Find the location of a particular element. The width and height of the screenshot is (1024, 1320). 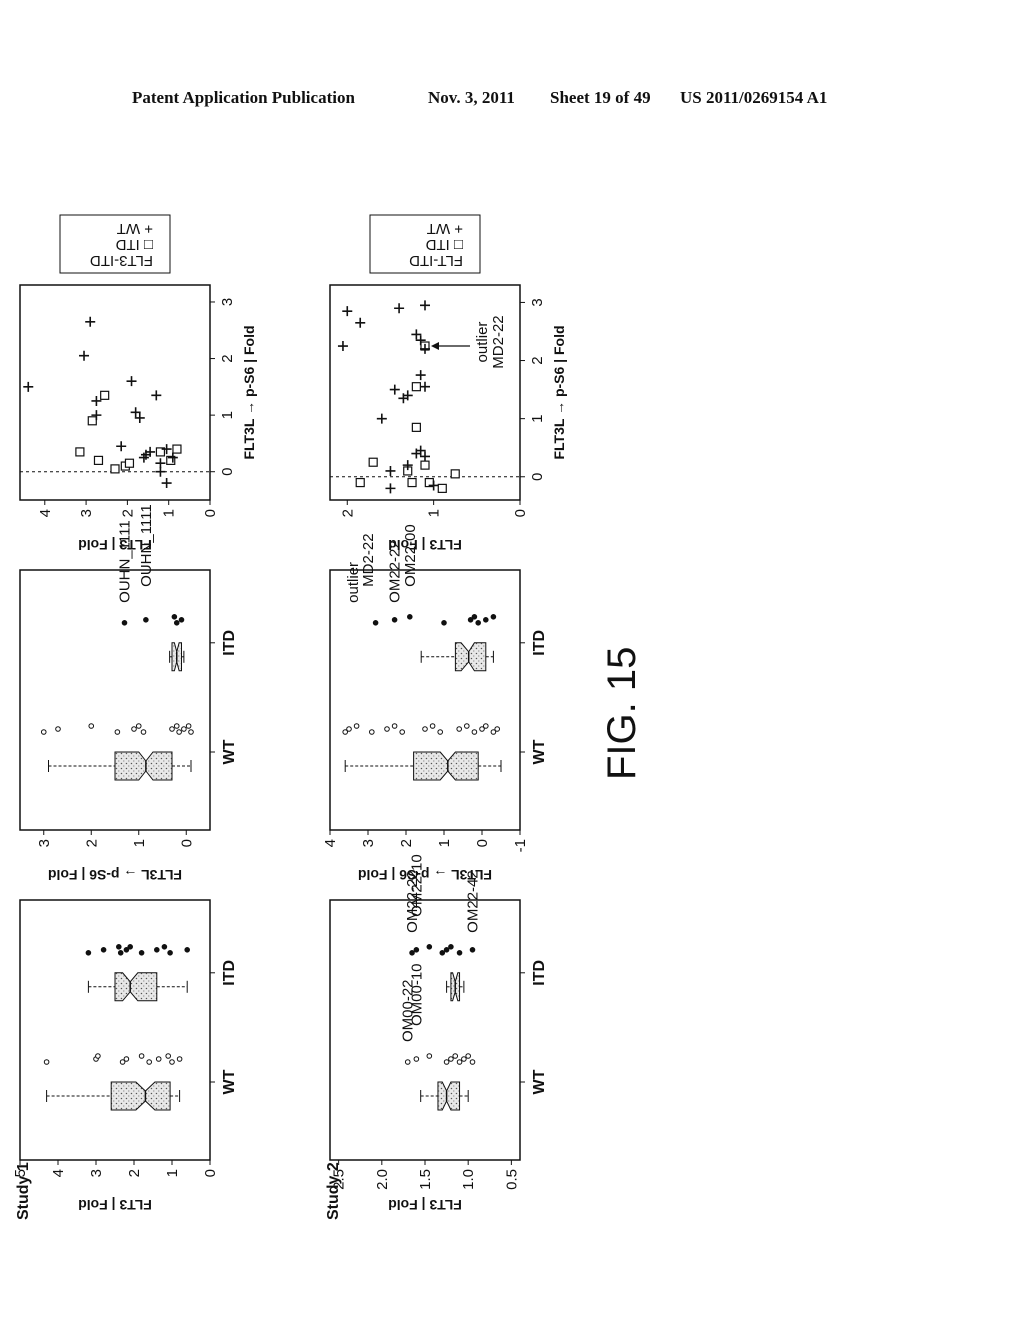

publication-date: Nov. 3, 2011 is located at coordinates (471, 97).